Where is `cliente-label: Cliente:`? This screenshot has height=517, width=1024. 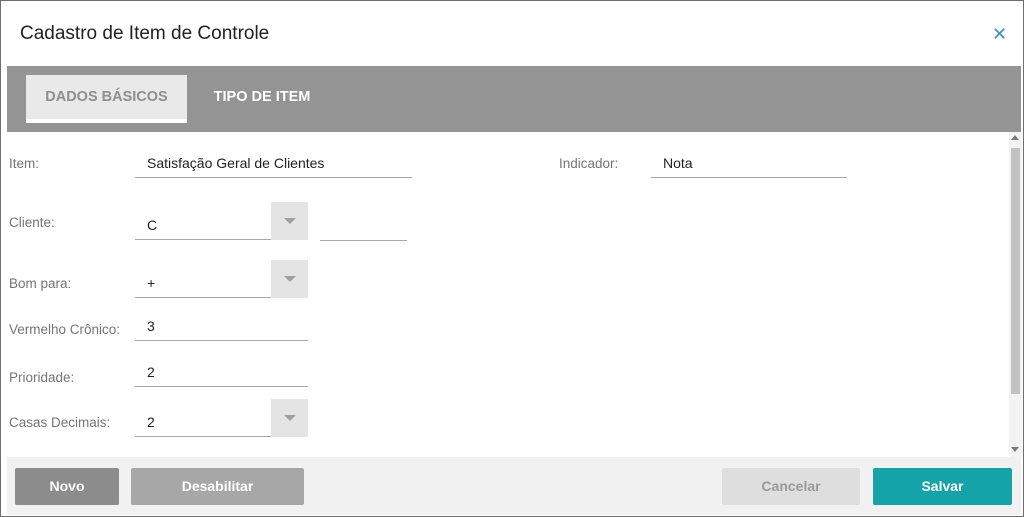 cliente-label: Cliente: is located at coordinates (32, 222).